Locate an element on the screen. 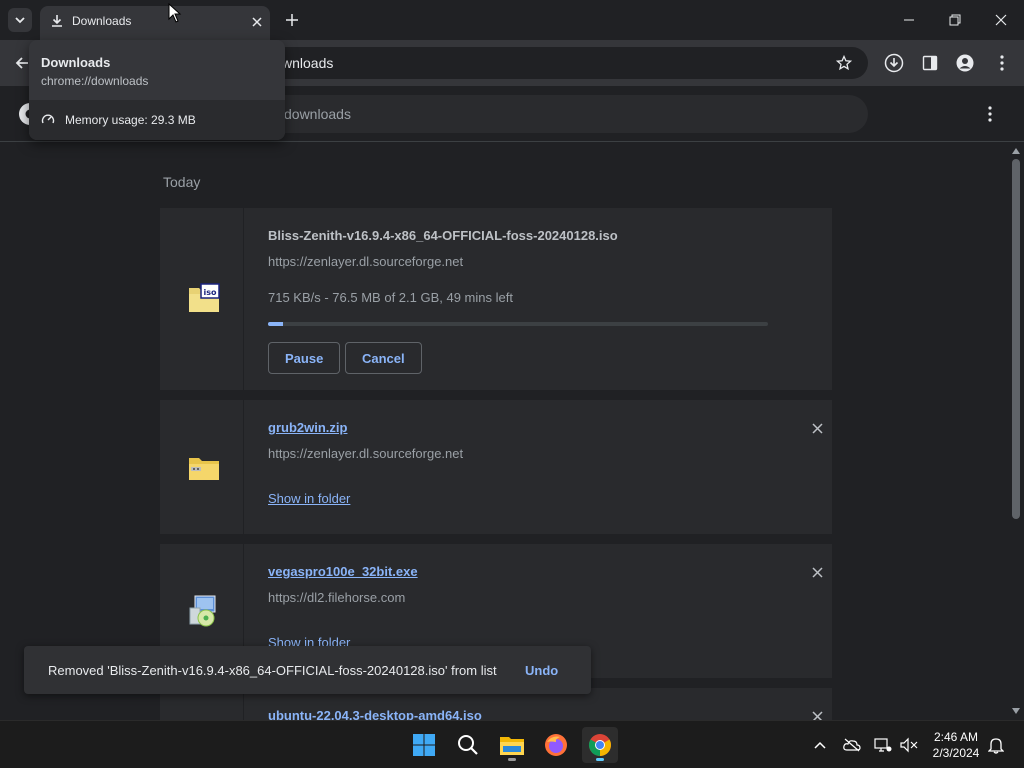  downloads-menu-button is located at coordinates (990, 114).